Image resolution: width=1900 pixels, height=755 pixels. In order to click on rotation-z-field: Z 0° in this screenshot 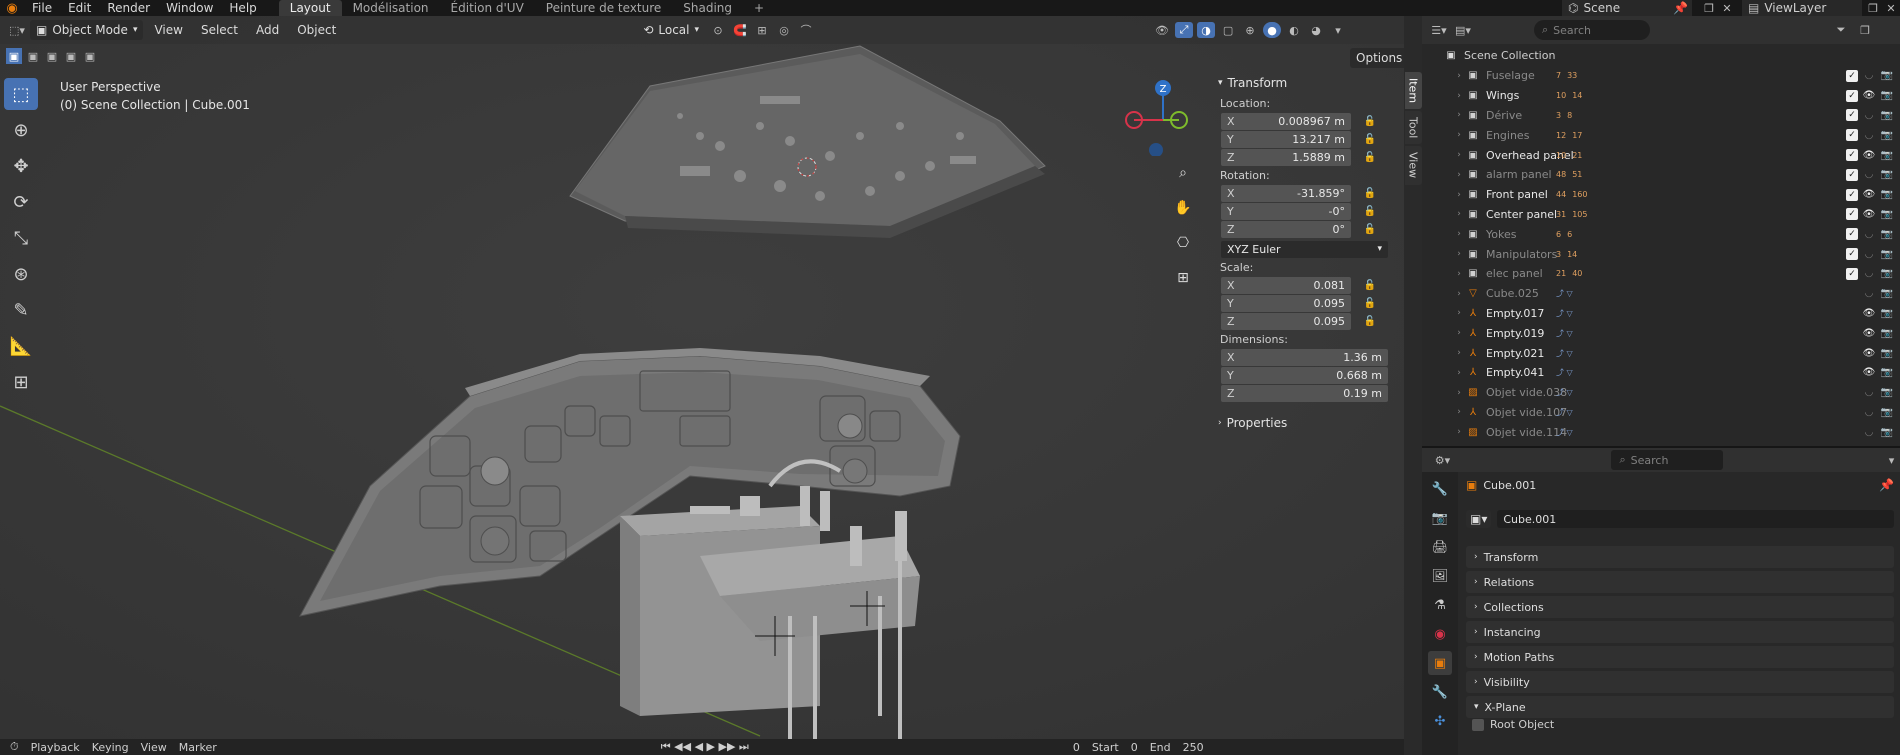, I will do `click(1286, 229)`.